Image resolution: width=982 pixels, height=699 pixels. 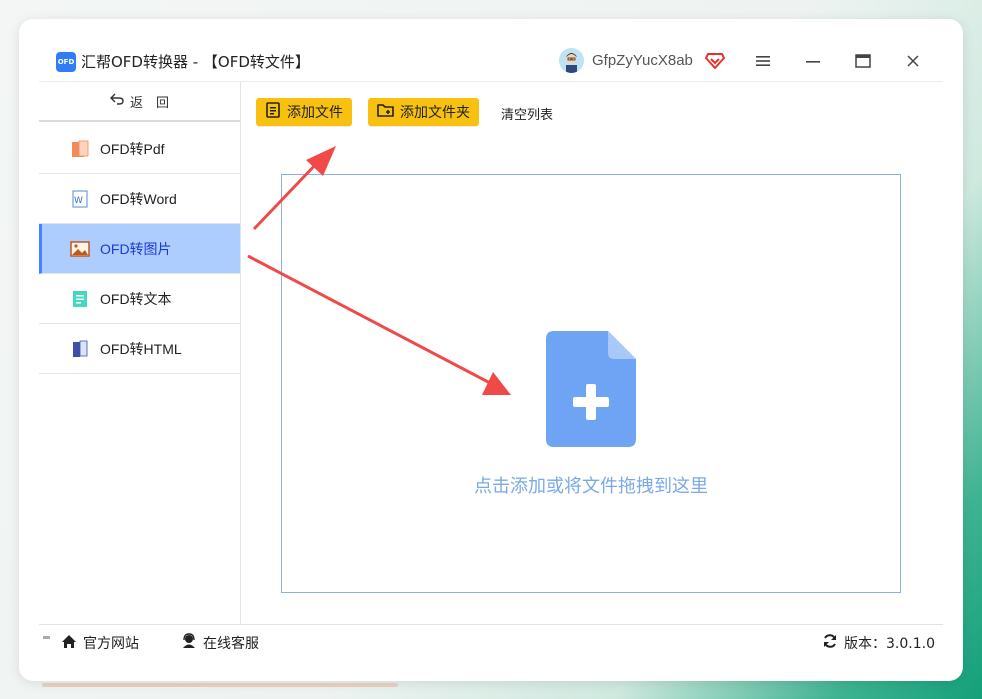 I want to click on svg-text: W, so click(x=78, y=201).